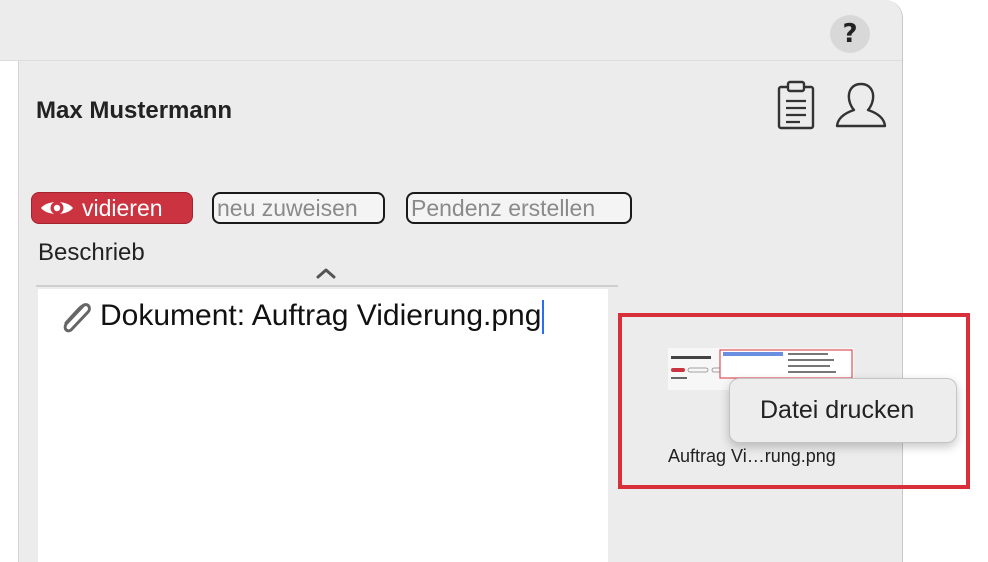 This screenshot has height=562, width=988. What do you see at coordinates (327, 286) in the screenshot?
I see `divider` at bounding box center [327, 286].